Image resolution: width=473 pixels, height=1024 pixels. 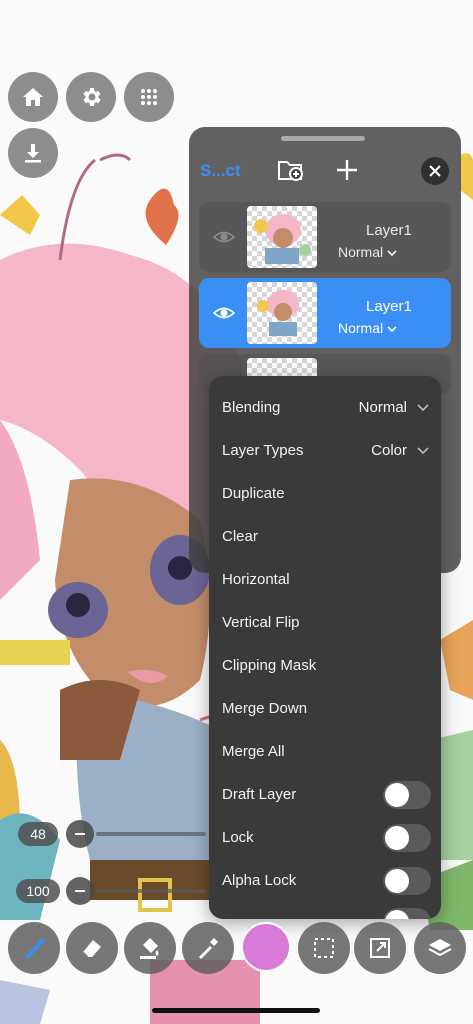 I want to click on eraser-icon, so click(x=91, y=949).